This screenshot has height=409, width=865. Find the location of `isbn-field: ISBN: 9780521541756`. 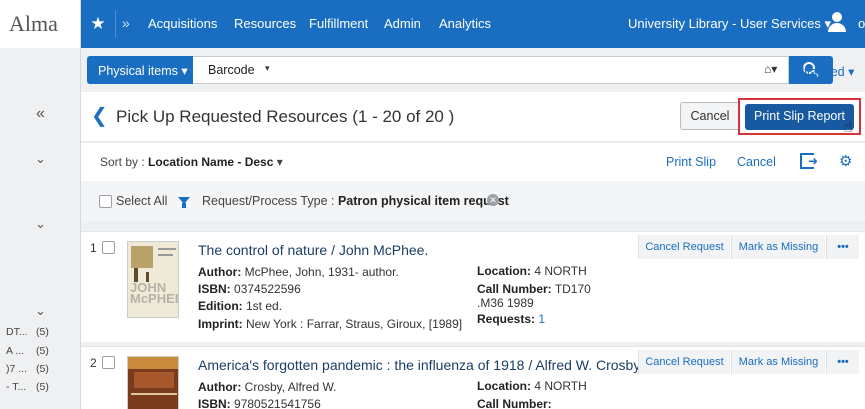

isbn-field: ISBN: 9780521541756 is located at coordinates (259, 403).